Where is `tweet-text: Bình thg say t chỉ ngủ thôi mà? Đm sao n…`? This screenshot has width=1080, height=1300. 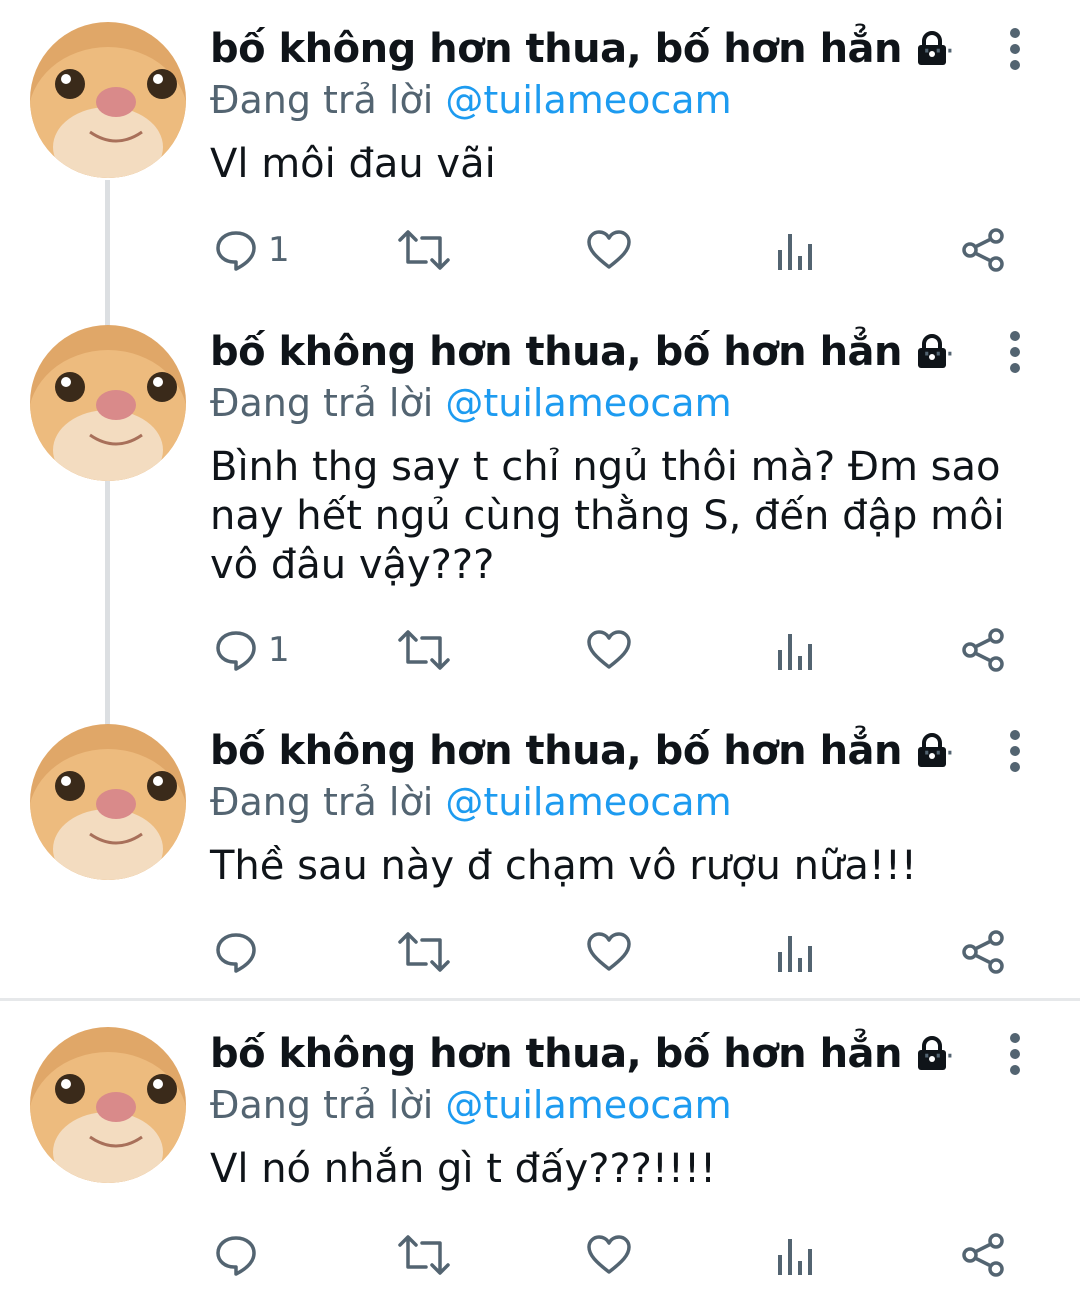
tweet-text: Bình thg say t chỉ ngủ thôi mà? Đm sao n… is located at coordinates (610, 516).